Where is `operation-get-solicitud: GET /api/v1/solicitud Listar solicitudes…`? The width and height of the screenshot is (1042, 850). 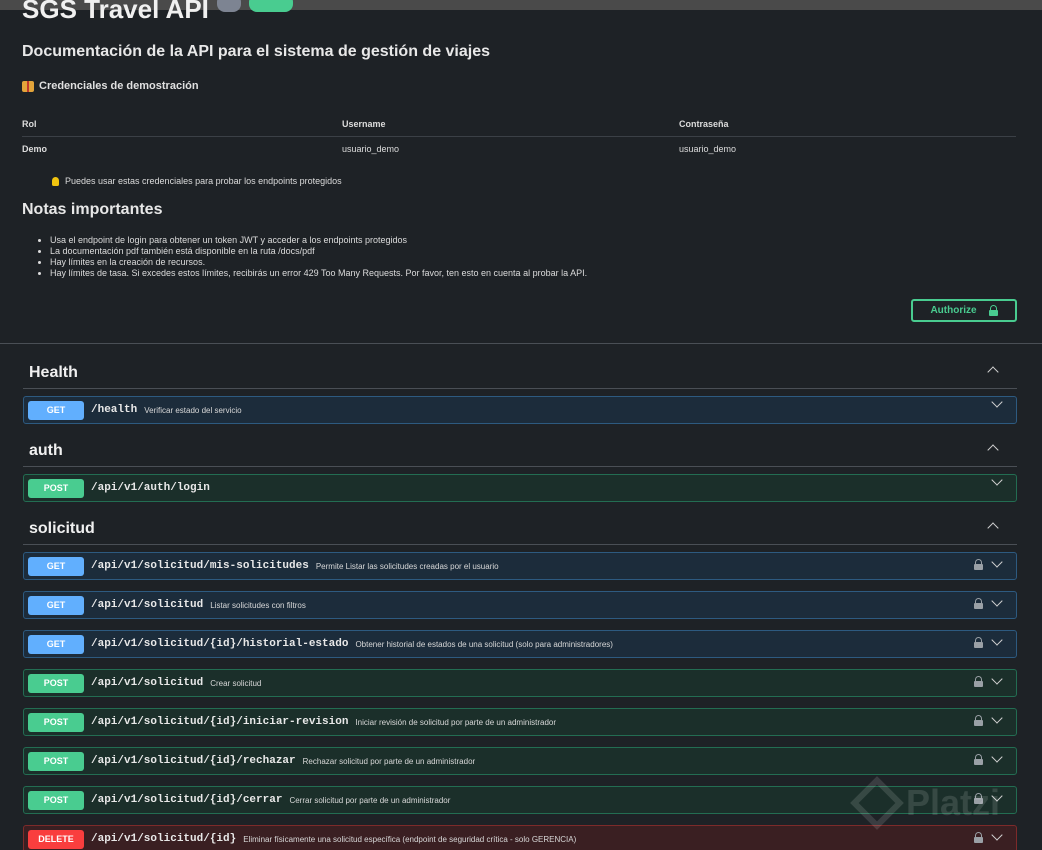 operation-get-solicitud: GET /api/v1/solicitud Listar solicitudes… is located at coordinates (520, 605).